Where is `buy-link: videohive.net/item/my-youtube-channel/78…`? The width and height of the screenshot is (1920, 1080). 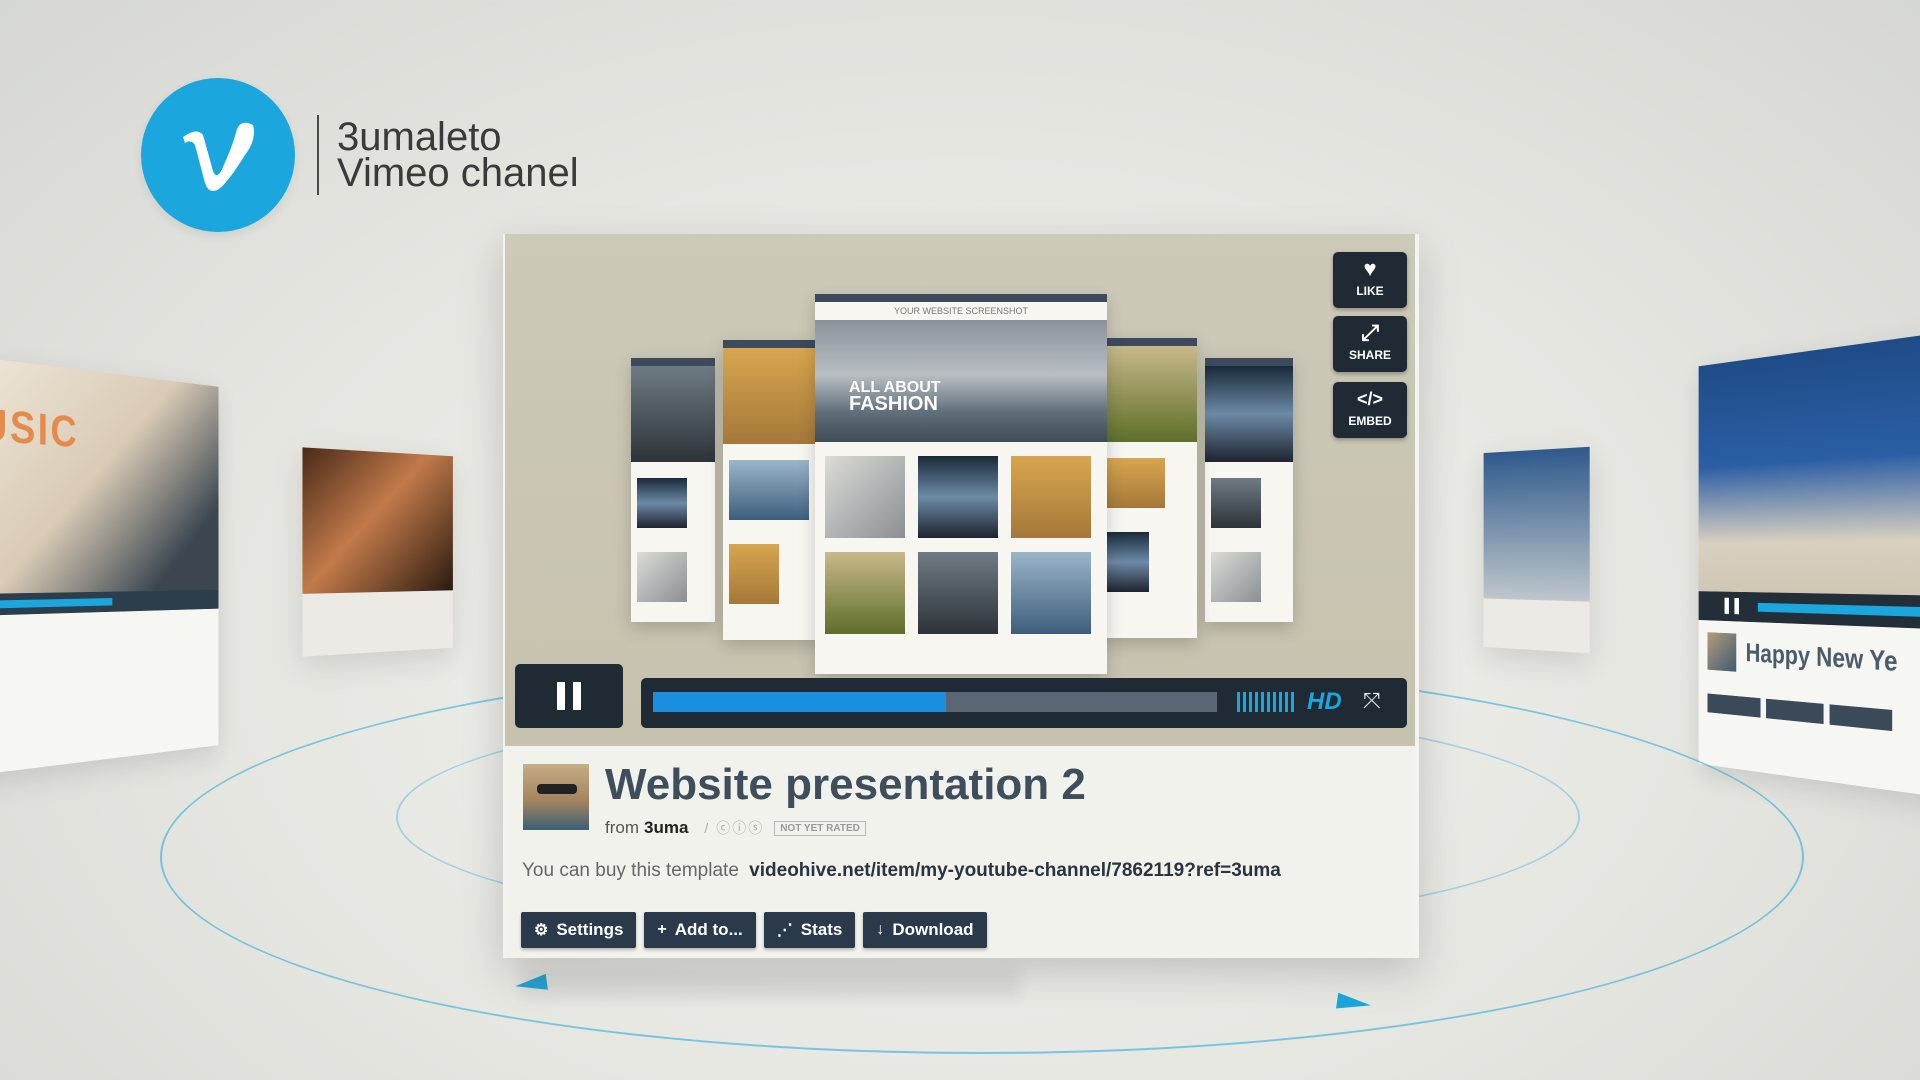
buy-link: videohive.net/item/my-youtube-channel/78… is located at coordinates (1015, 870).